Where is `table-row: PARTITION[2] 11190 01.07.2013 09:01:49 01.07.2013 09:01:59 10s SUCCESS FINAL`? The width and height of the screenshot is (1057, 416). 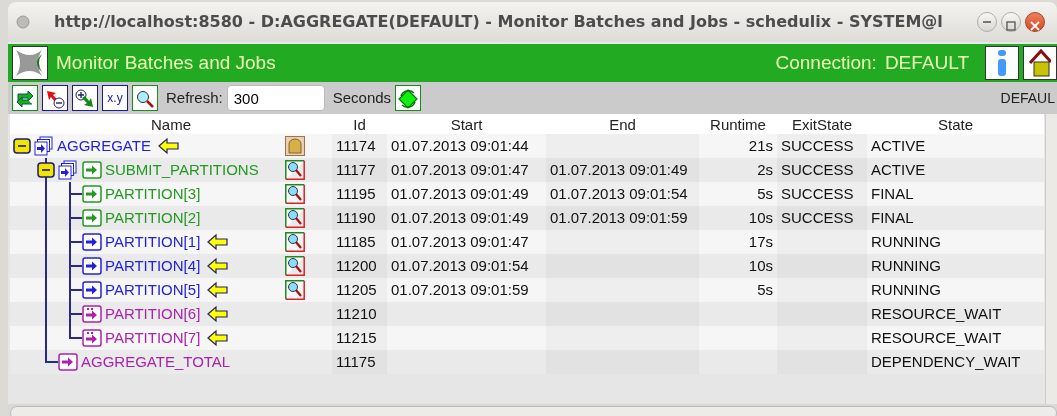 table-row: PARTITION[2] 11190 01.07.2013 09:01:49 01.07.2013 09:01:59 10s SUCCESS FINAL is located at coordinates (527, 218).